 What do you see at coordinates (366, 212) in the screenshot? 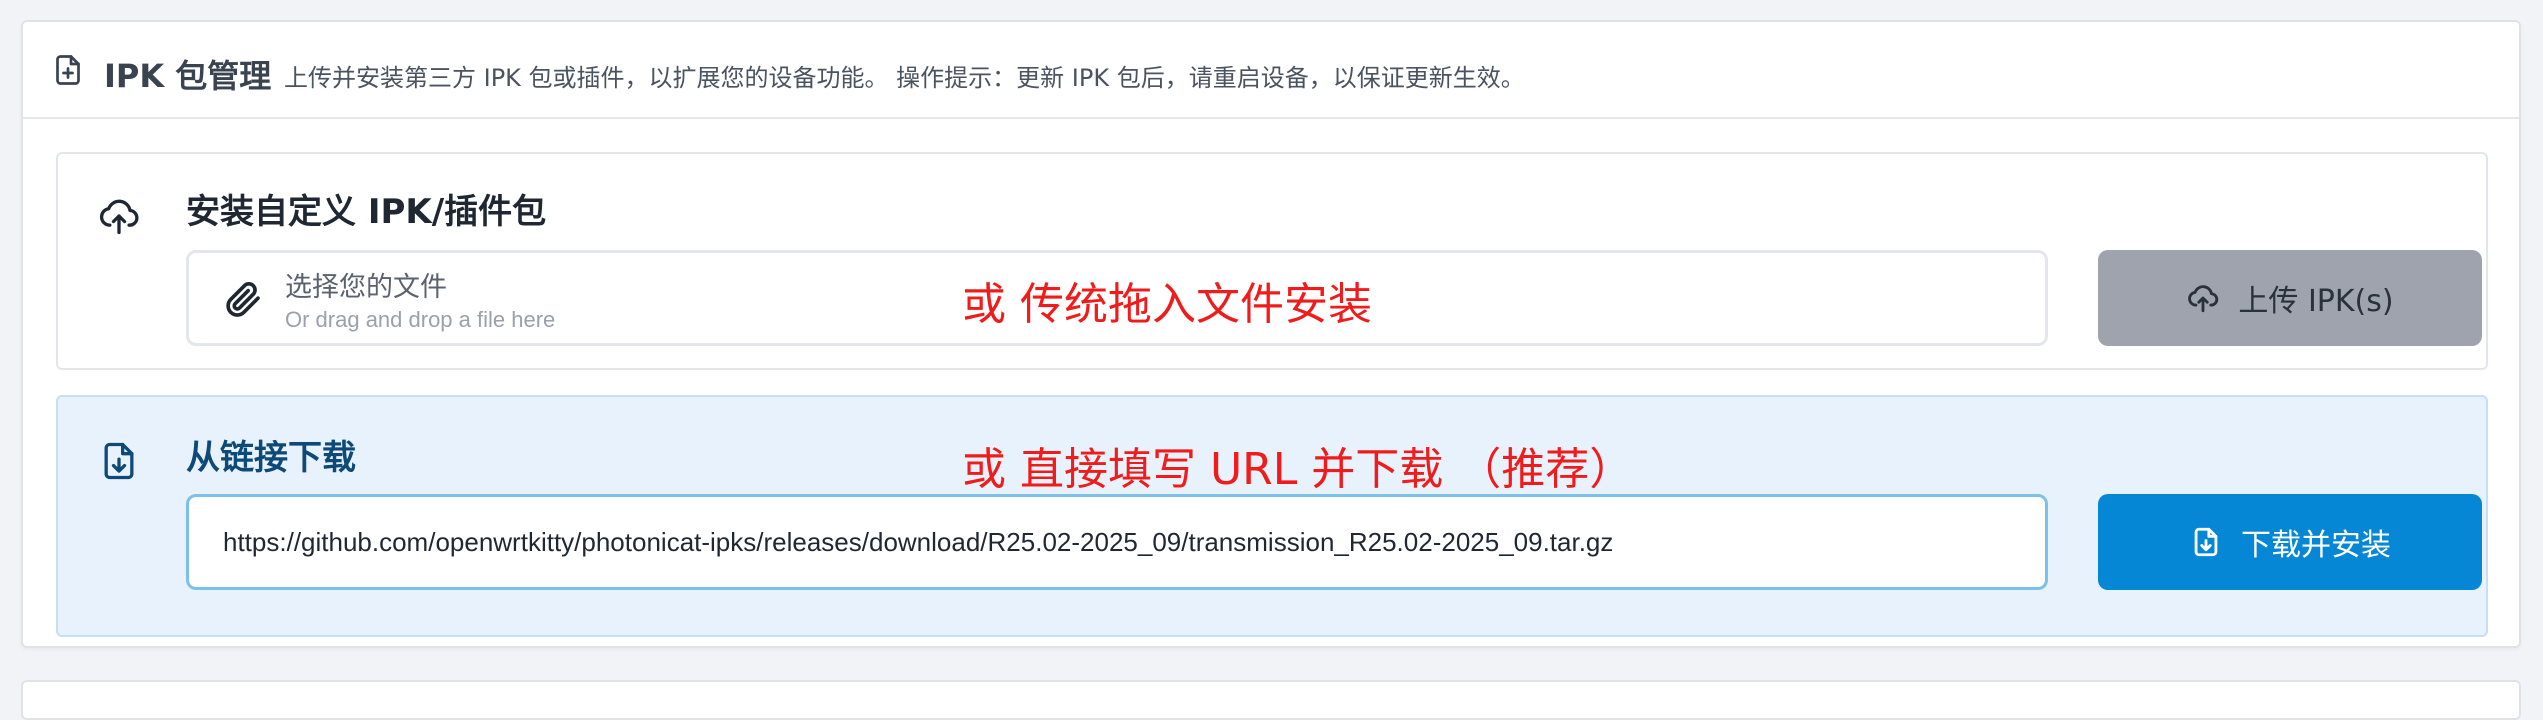
I see `upload-title: 安装自定义 IPK/插件包` at bounding box center [366, 212].